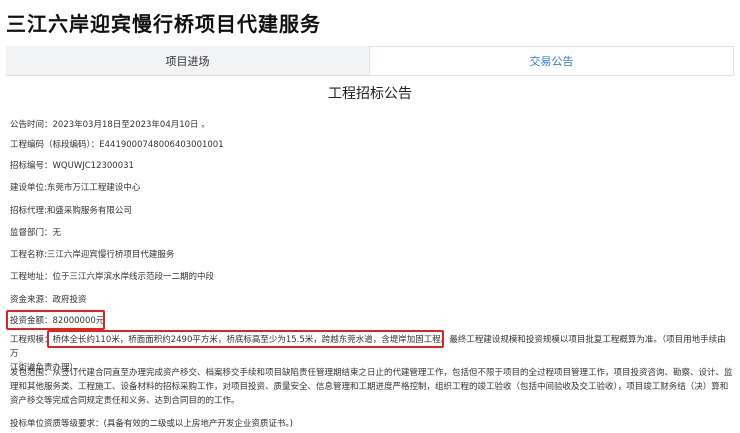 This screenshot has width=740, height=433. I want to click on funding-label: 资金来源：, so click(31, 300).